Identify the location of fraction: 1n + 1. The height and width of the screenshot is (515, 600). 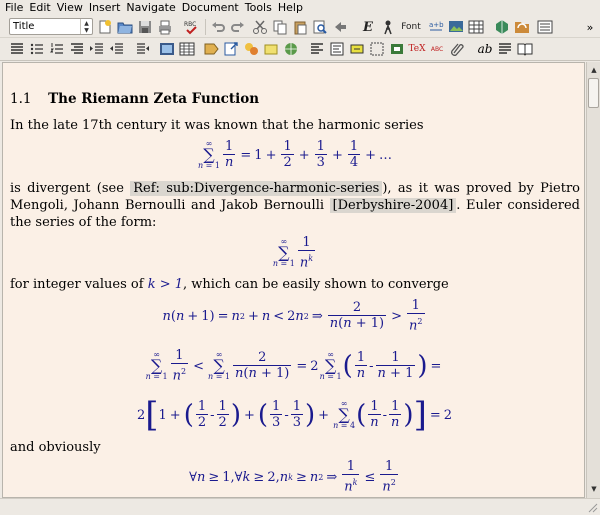
(395, 365).